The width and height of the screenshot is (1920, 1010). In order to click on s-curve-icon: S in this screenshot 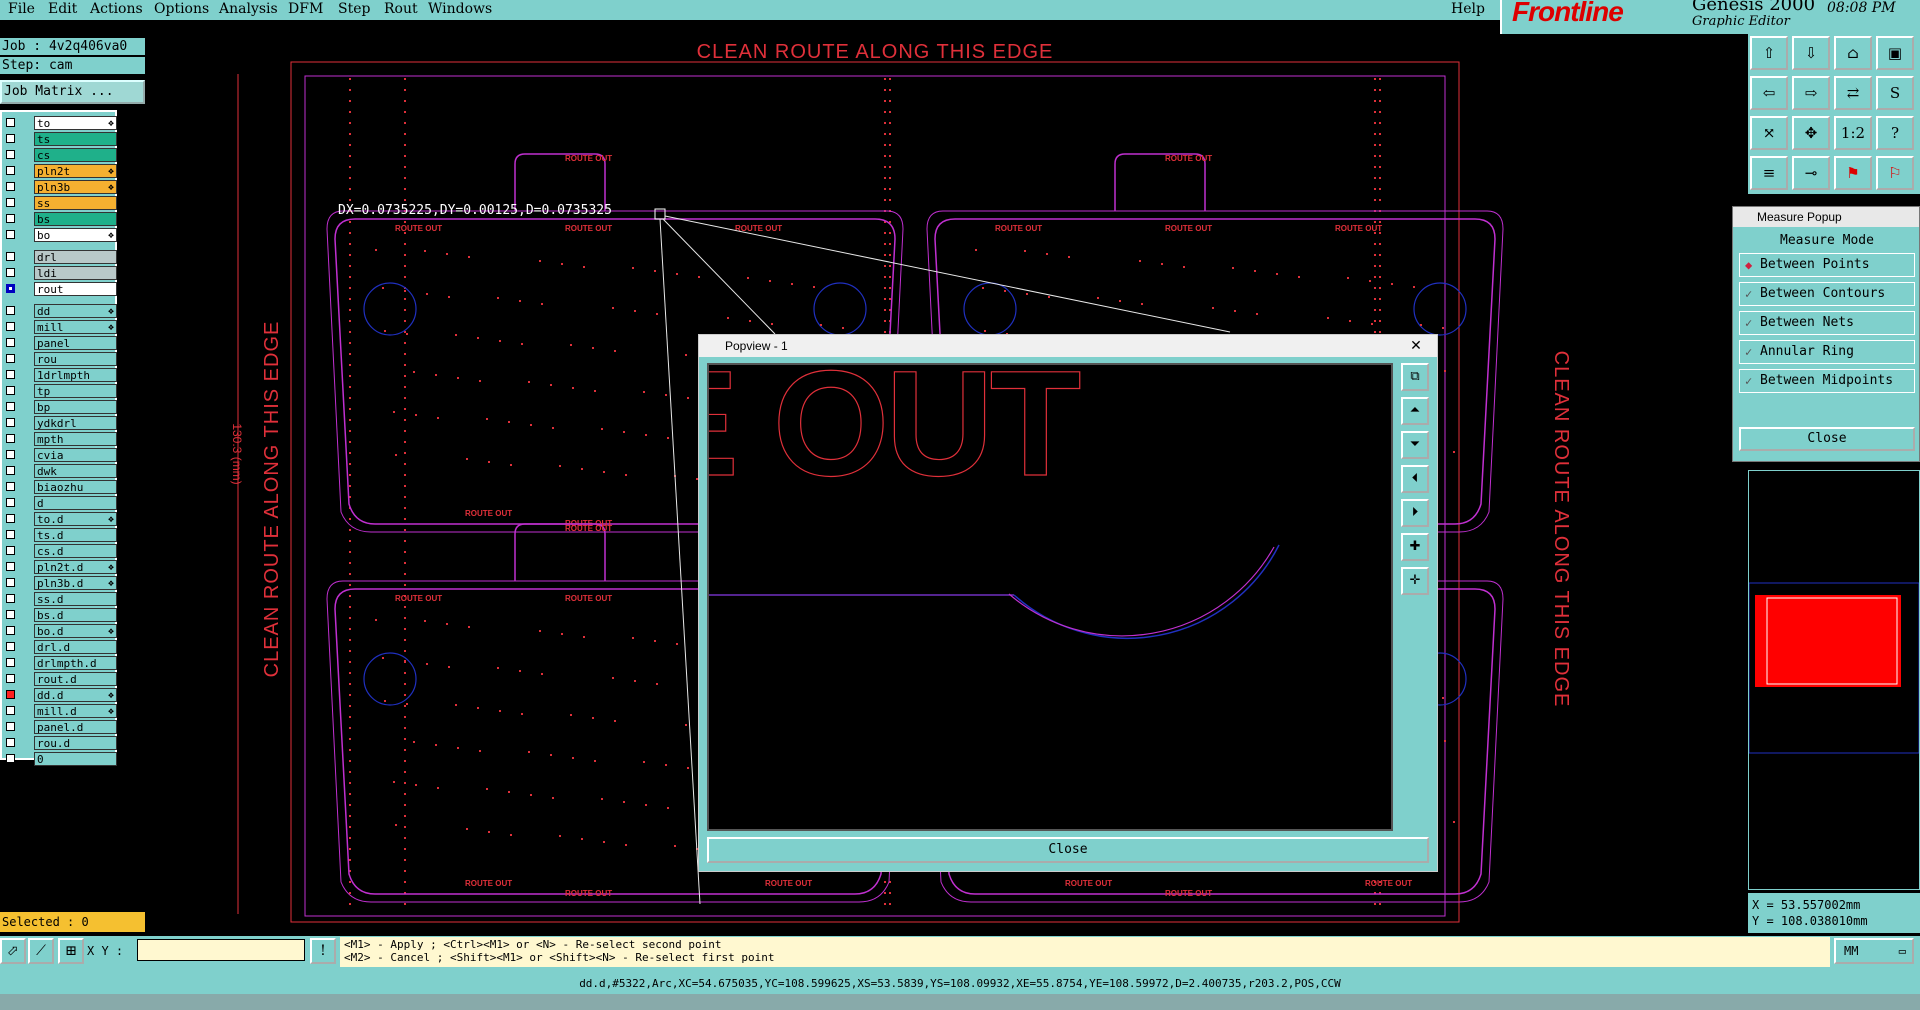, I will do `click(1895, 93)`.